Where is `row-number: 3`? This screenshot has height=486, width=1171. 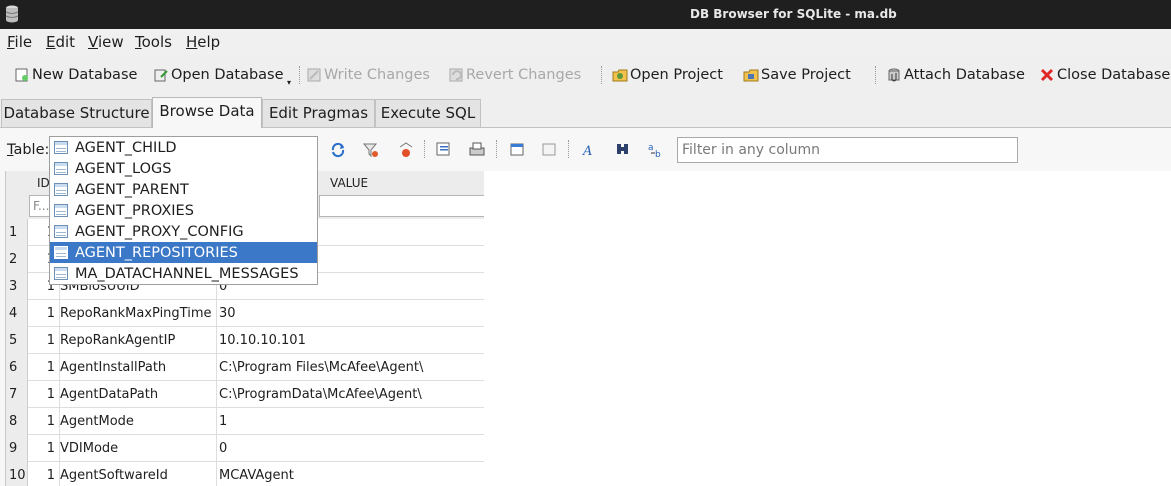
row-number: 3 is located at coordinates (17, 286).